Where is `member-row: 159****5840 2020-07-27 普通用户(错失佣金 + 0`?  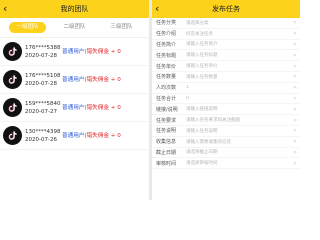
member-row: 159****5840 2020-07-27 普通用户(错失佣金 + 0 is located at coordinates (74, 108).